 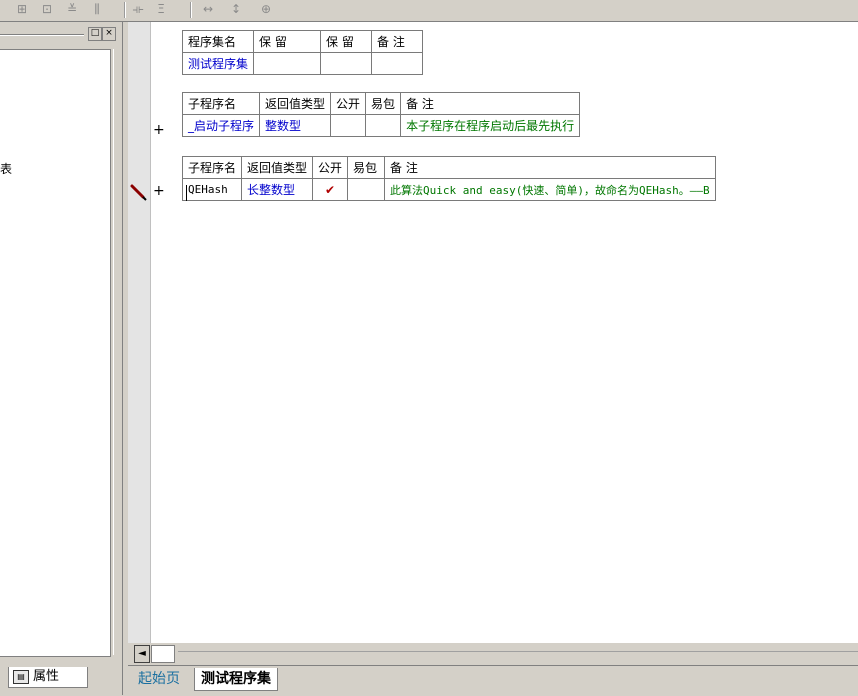 What do you see at coordinates (518, 651) in the screenshot?
I see `scroll-track` at bounding box center [518, 651].